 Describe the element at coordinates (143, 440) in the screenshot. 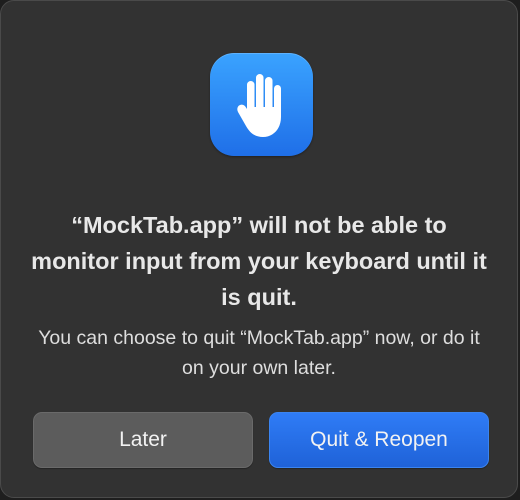

I see `later-button: Later` at that location.